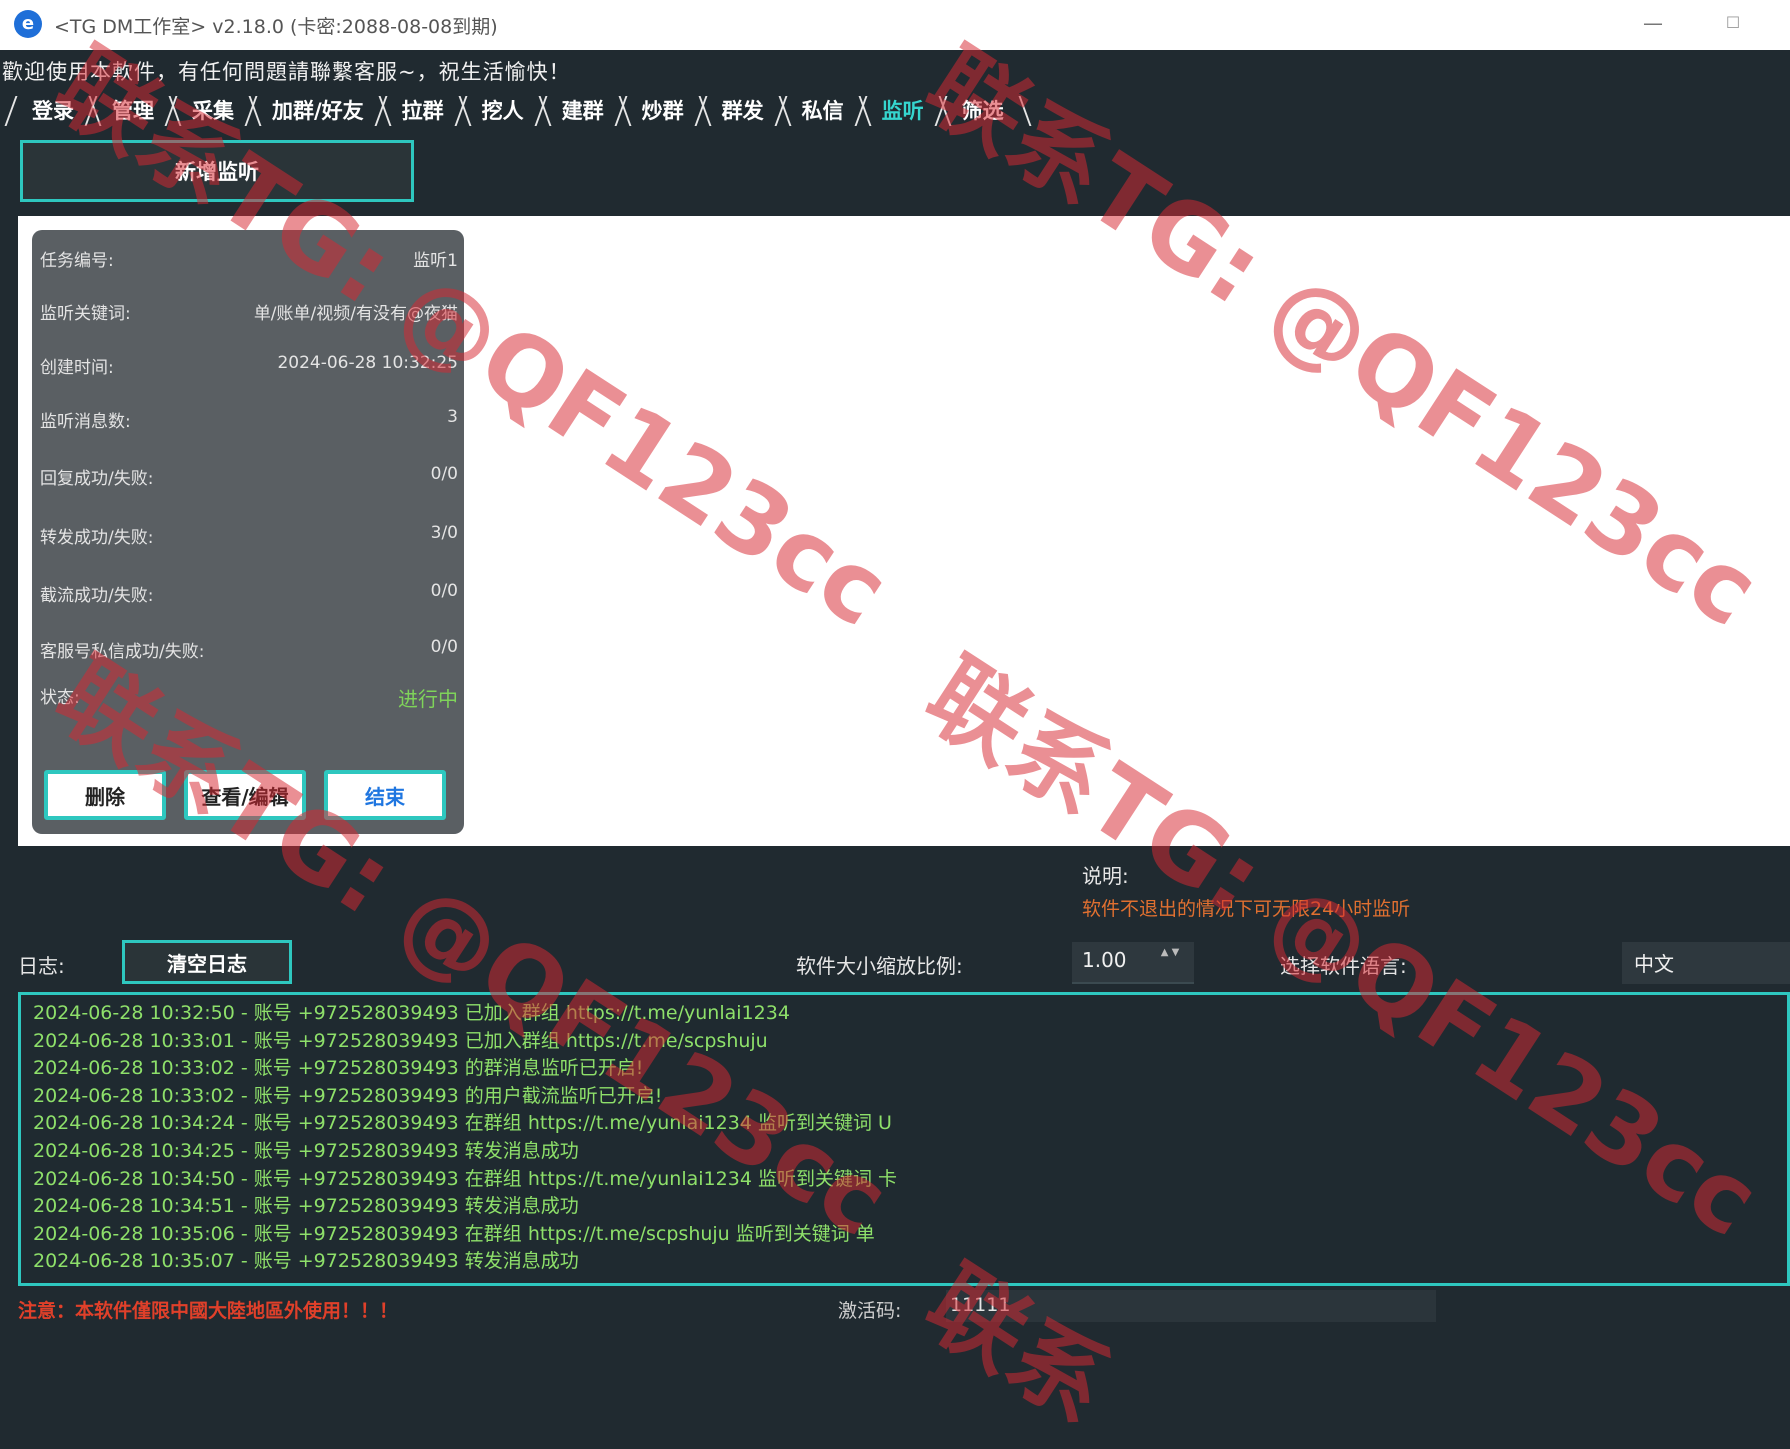  Describe the element at coordinates (1191, 1306) in the screenshot. I see `activation-code-field: 11111` at that location.